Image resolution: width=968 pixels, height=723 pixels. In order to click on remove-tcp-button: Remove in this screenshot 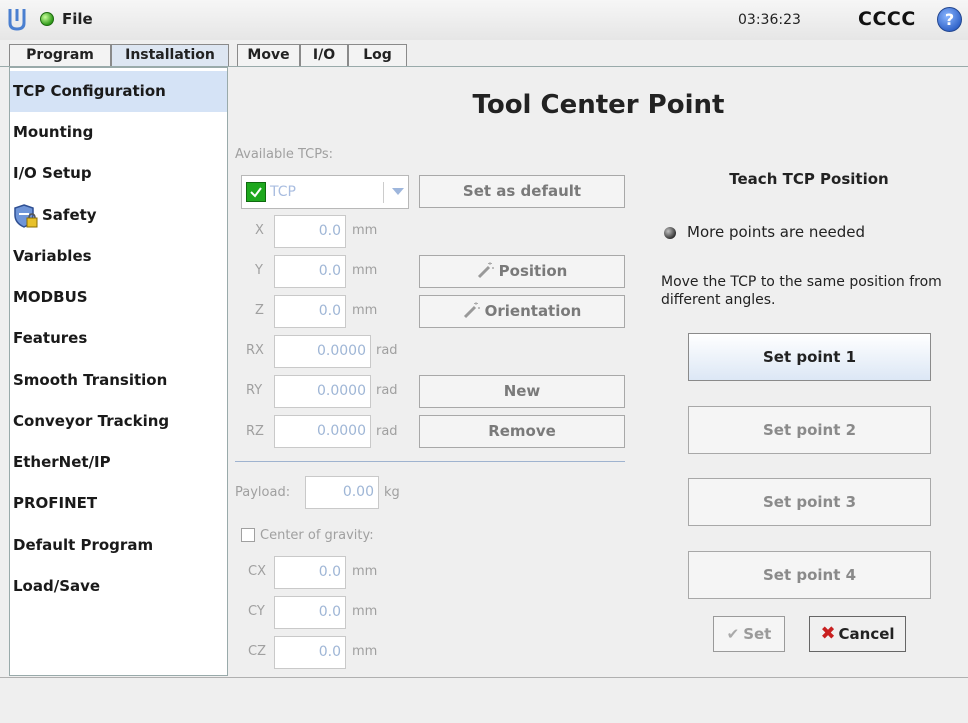, I will do `click(522, 431)`.